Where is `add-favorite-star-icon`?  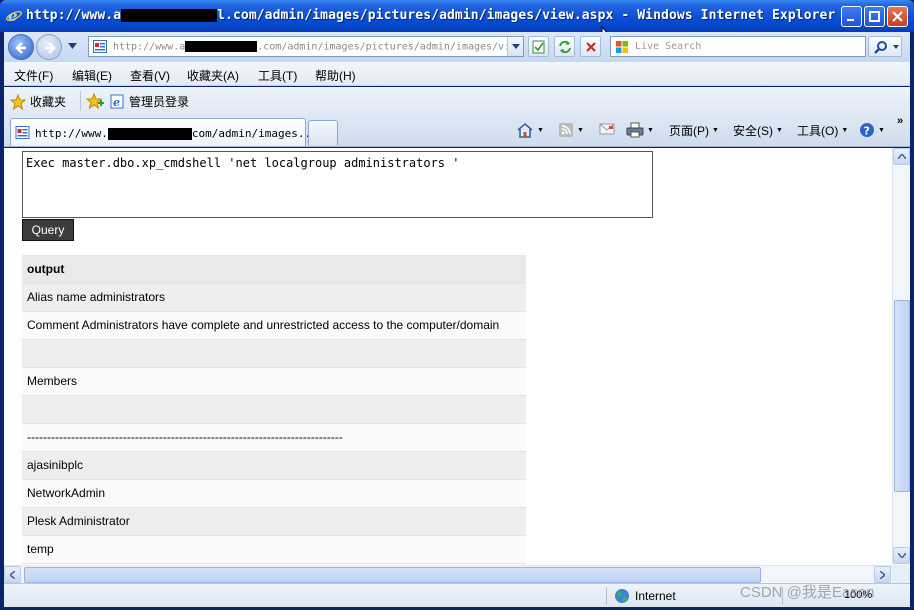
add-favorite-star-icon is located at coordinates (95, 101).